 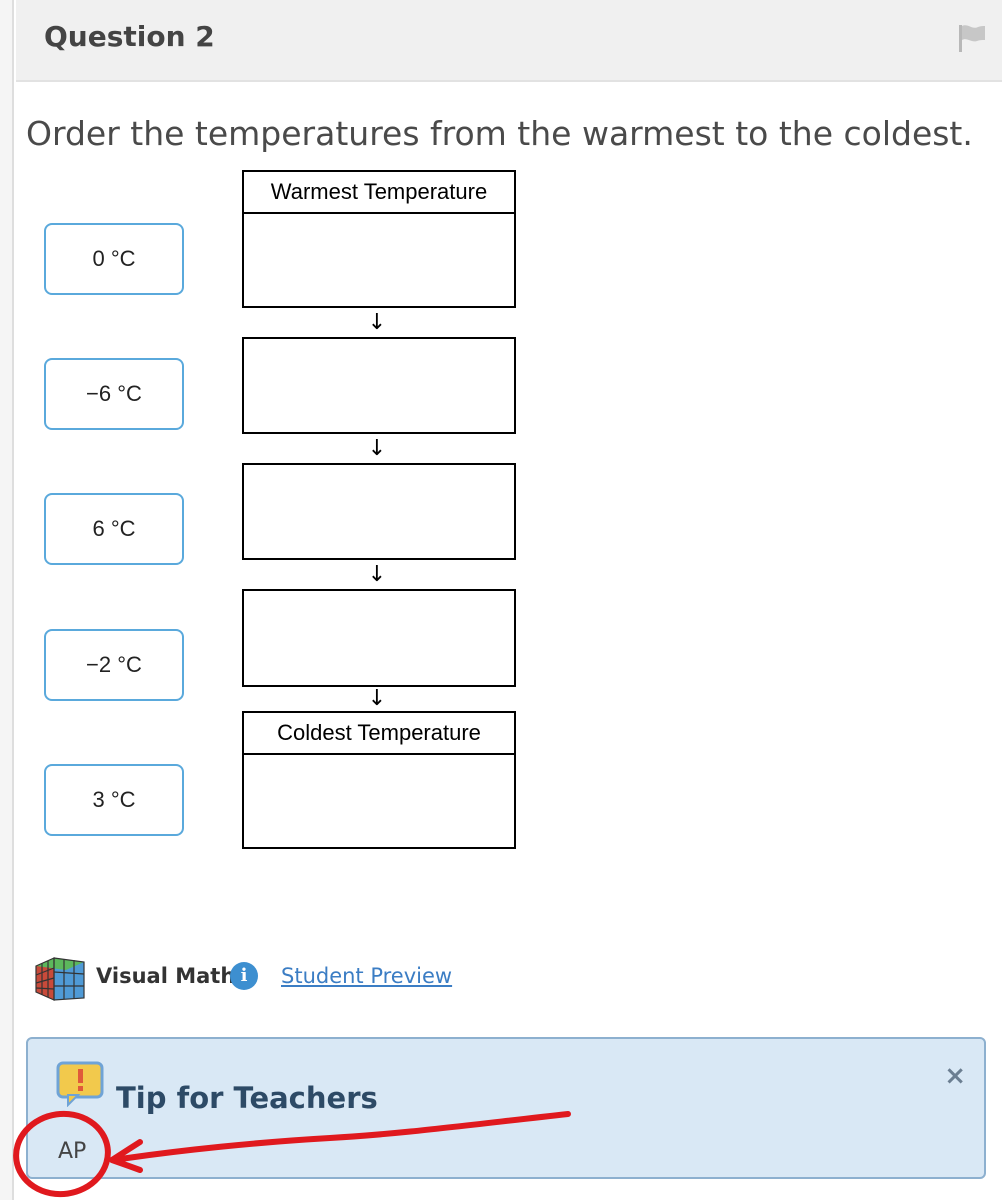 I want to click on coldest-label: Coldest Temperature, so click(x=379, y=733).